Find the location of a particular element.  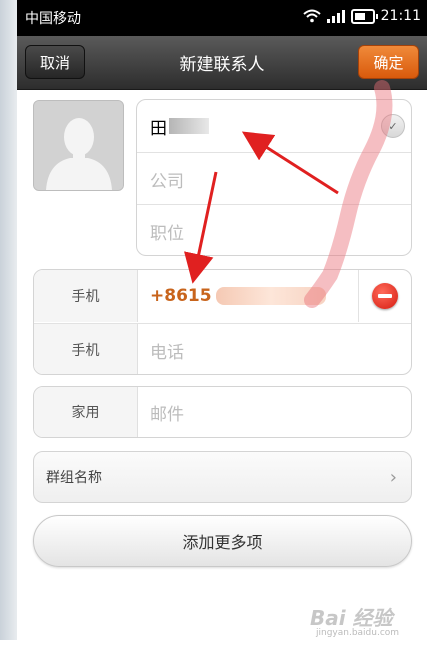

expand-name-icon: ✓ is located at coordinates (393, 126).